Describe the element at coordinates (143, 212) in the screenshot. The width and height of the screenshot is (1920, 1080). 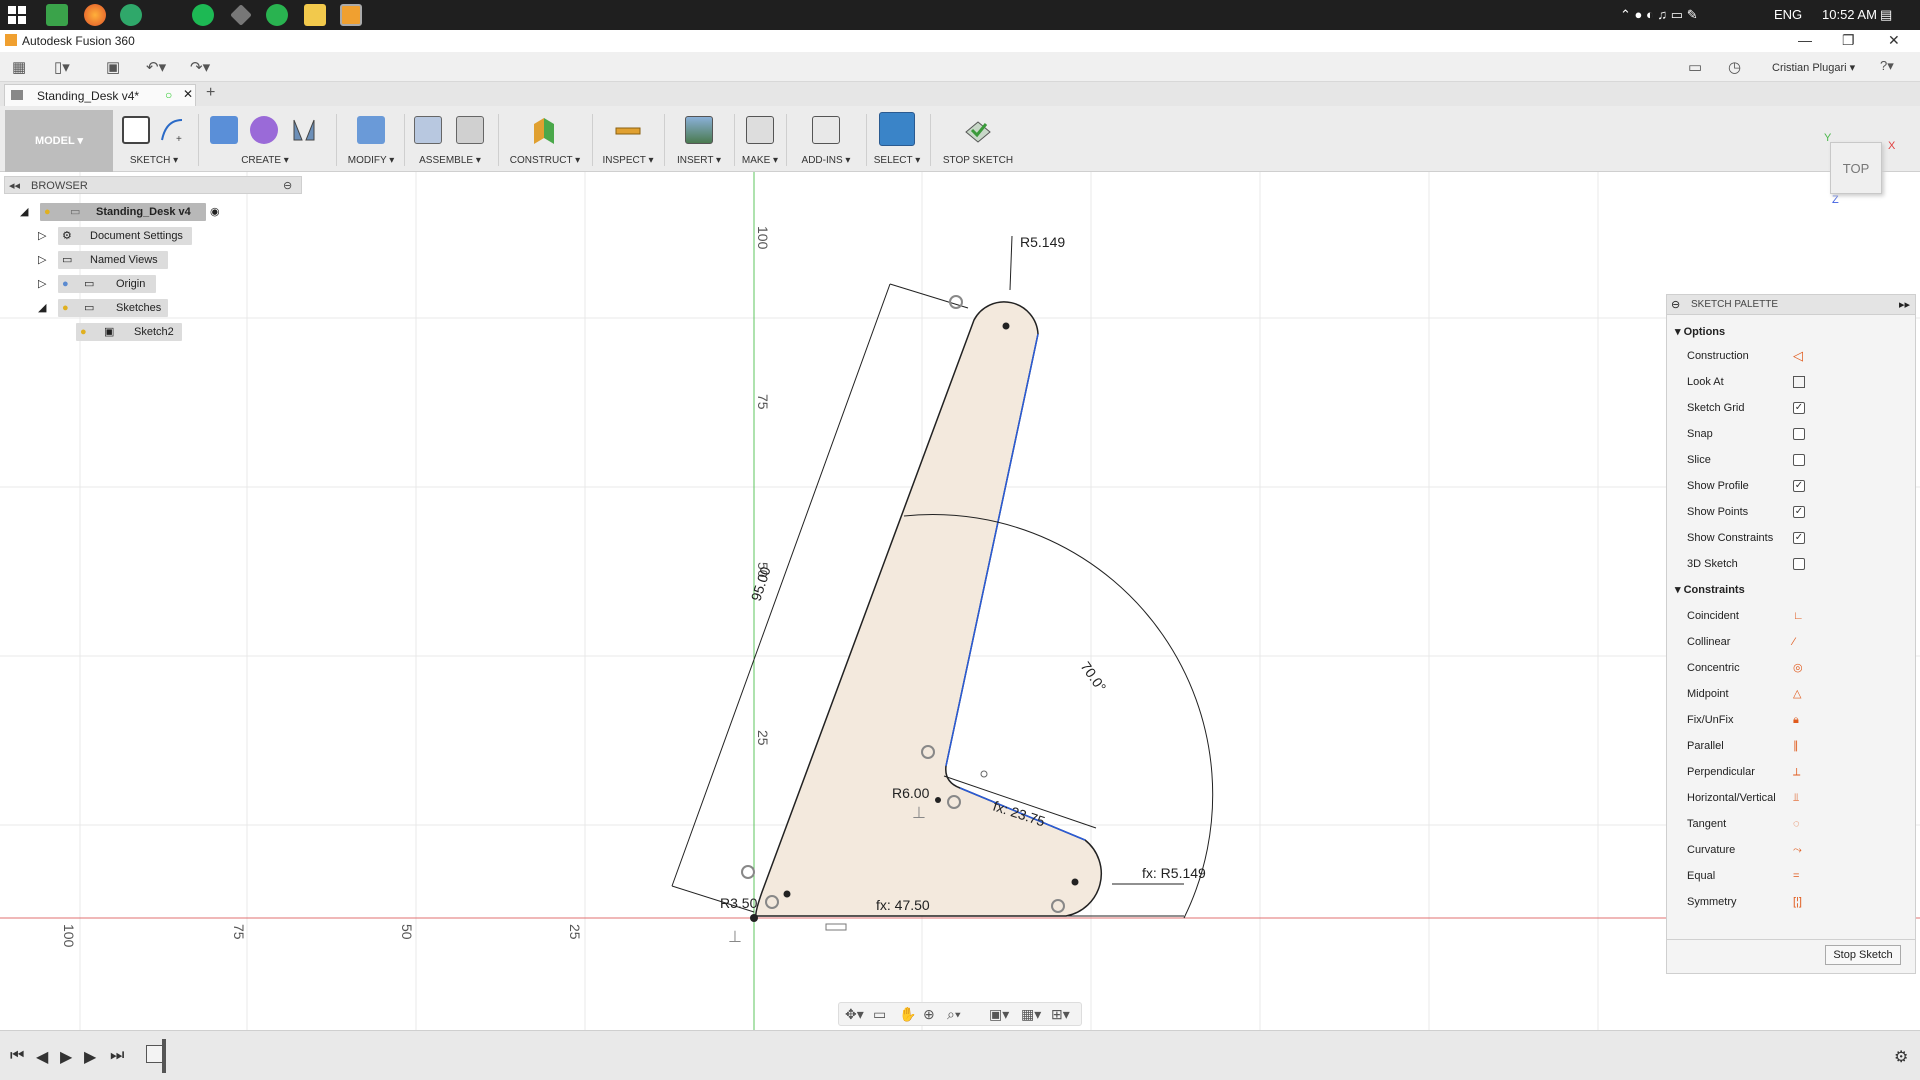
I see `tree-root-label: Standing_Desk v4` at that location.